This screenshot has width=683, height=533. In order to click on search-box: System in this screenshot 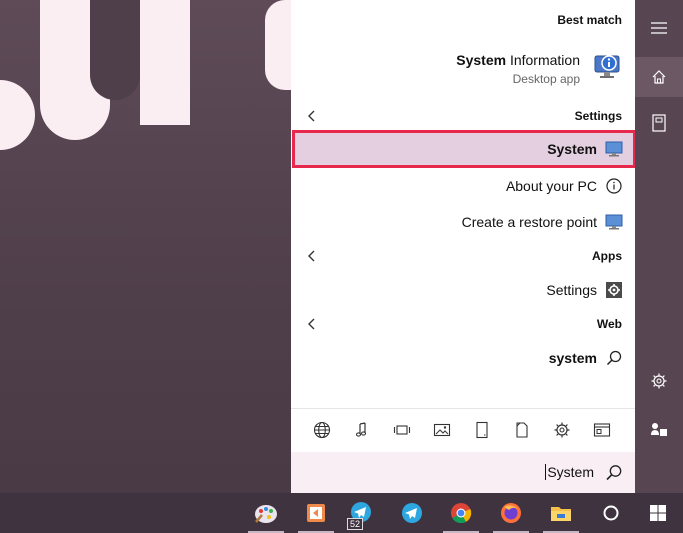, I will do `click(463, 472)`.